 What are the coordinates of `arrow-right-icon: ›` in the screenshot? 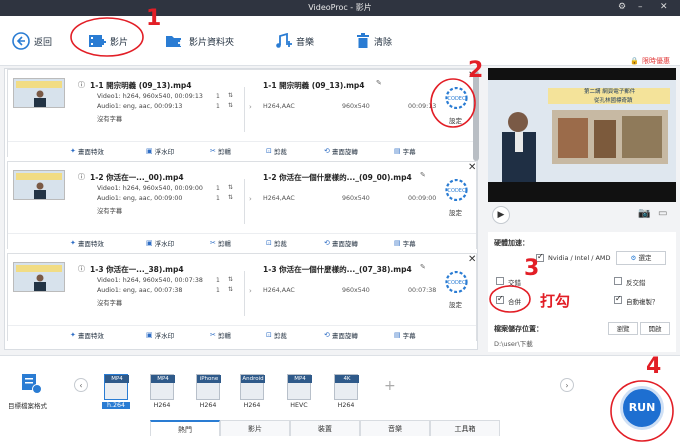 It's located at (250, 291).